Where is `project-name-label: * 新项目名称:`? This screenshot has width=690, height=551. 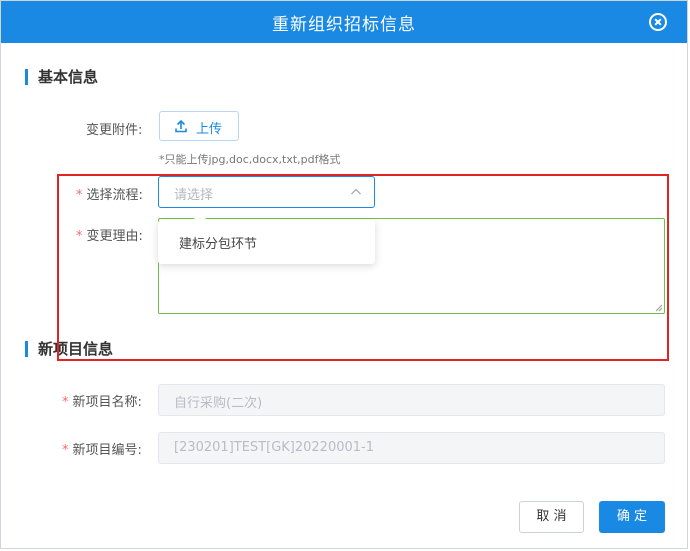
project-name-label: * 新项目名称: is located at coordinates (102, 400).